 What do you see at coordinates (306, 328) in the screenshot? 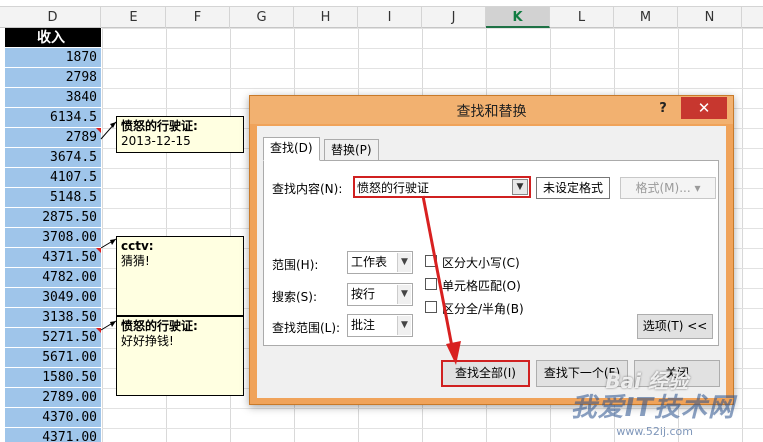
I see `look-in-label: 查找范围(L):` at bounding box center [306, 328].